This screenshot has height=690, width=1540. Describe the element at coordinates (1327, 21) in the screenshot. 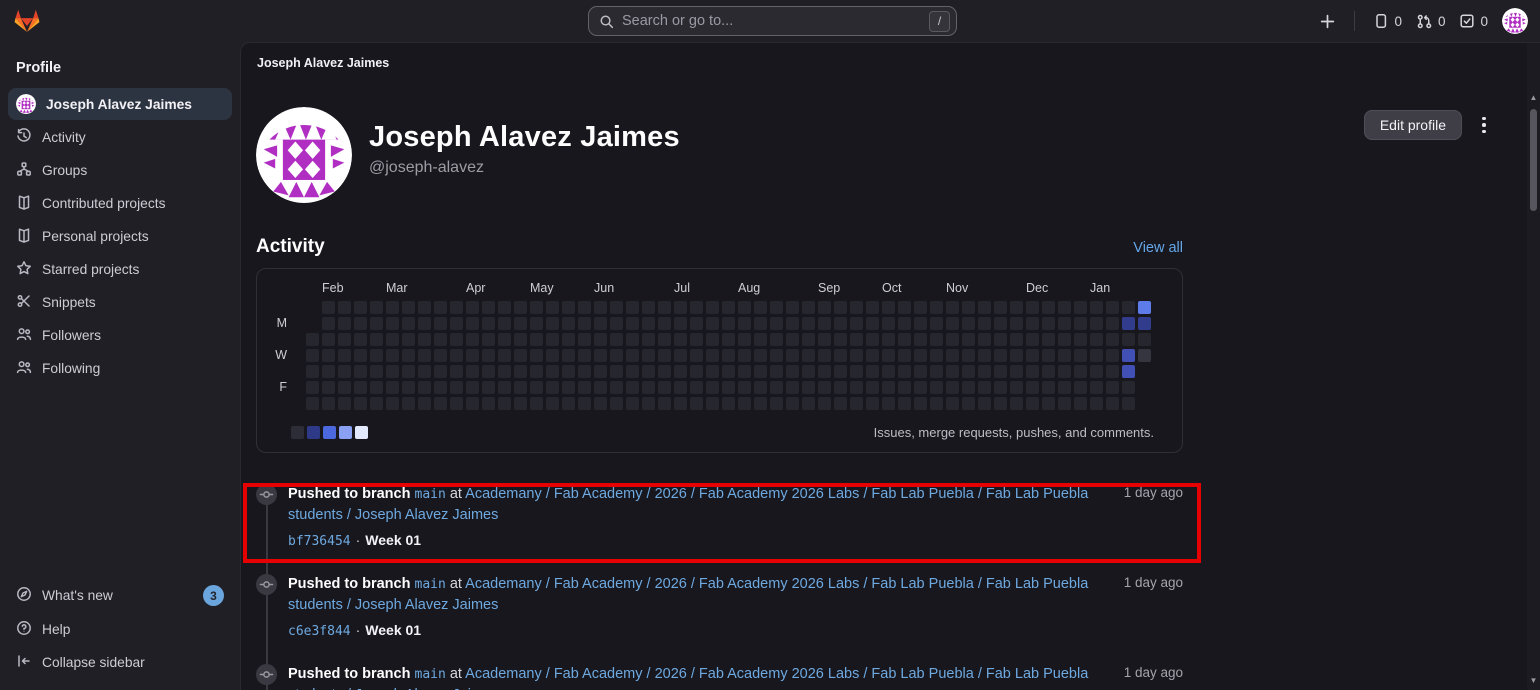

I see `create-new-button` at that location.